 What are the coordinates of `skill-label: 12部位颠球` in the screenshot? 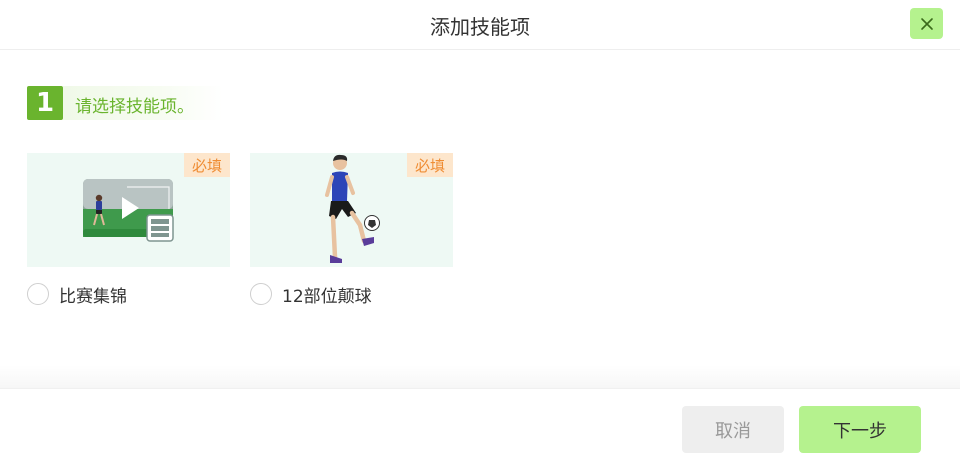 It's located at (327, 297).